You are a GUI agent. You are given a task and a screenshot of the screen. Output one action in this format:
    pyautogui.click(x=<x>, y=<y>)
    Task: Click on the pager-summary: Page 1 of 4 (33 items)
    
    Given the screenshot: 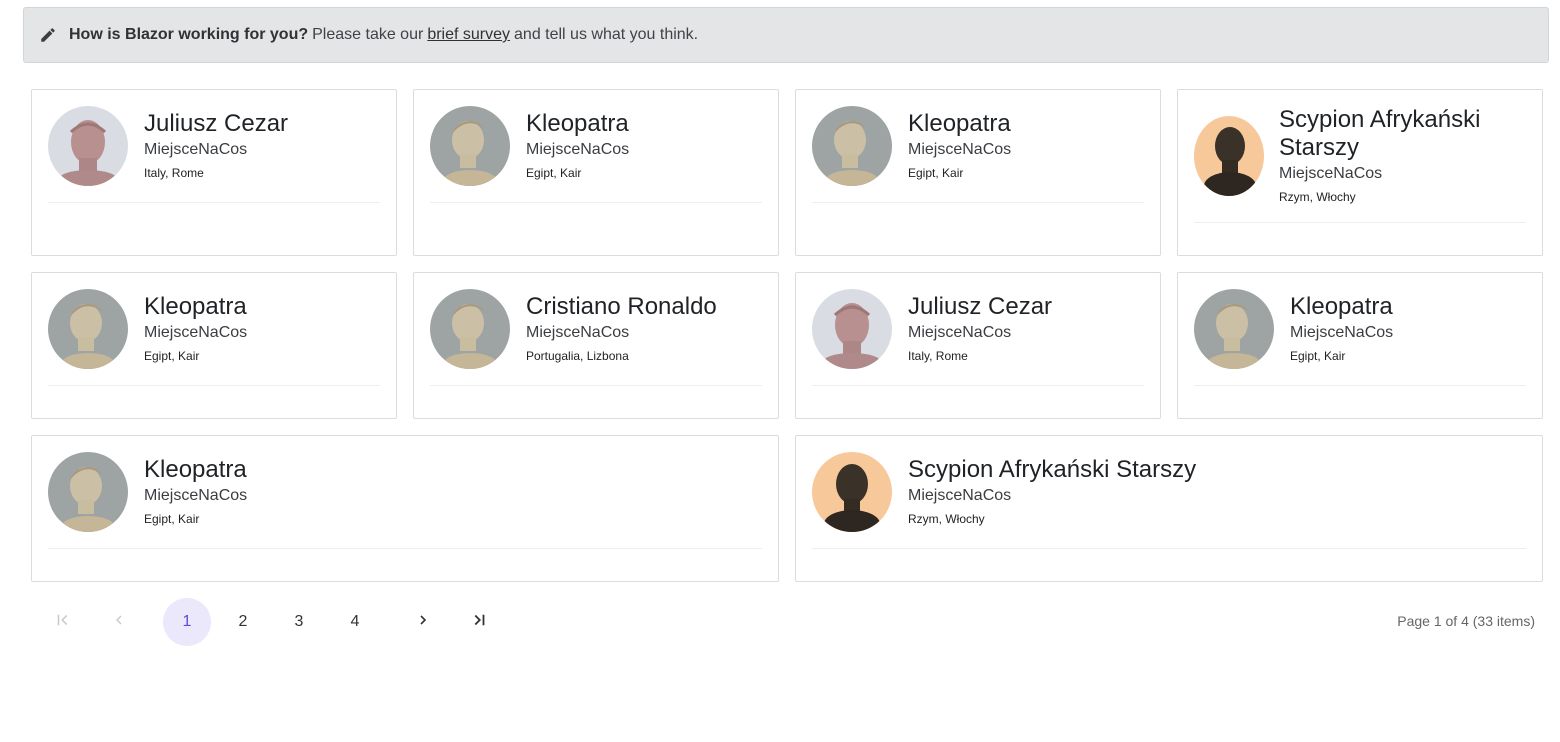 What is the action you would take?
    pyautogui.click(x=1466, y=621)
    